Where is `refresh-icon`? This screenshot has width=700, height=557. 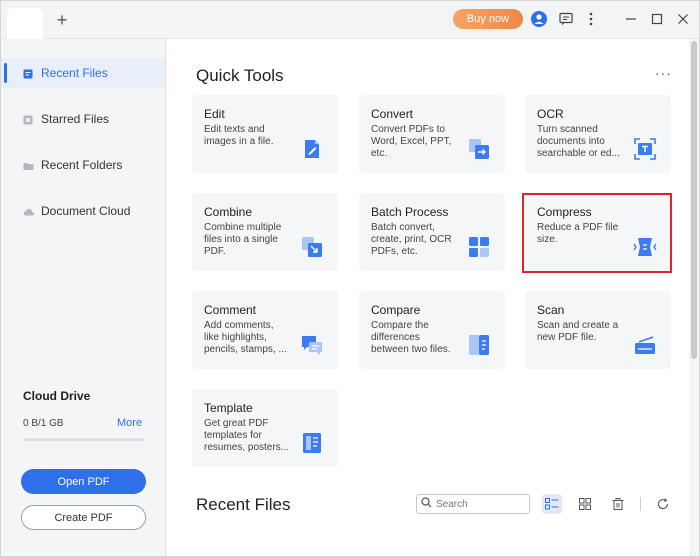
refresh-icon is located at coordinates (663, 504).